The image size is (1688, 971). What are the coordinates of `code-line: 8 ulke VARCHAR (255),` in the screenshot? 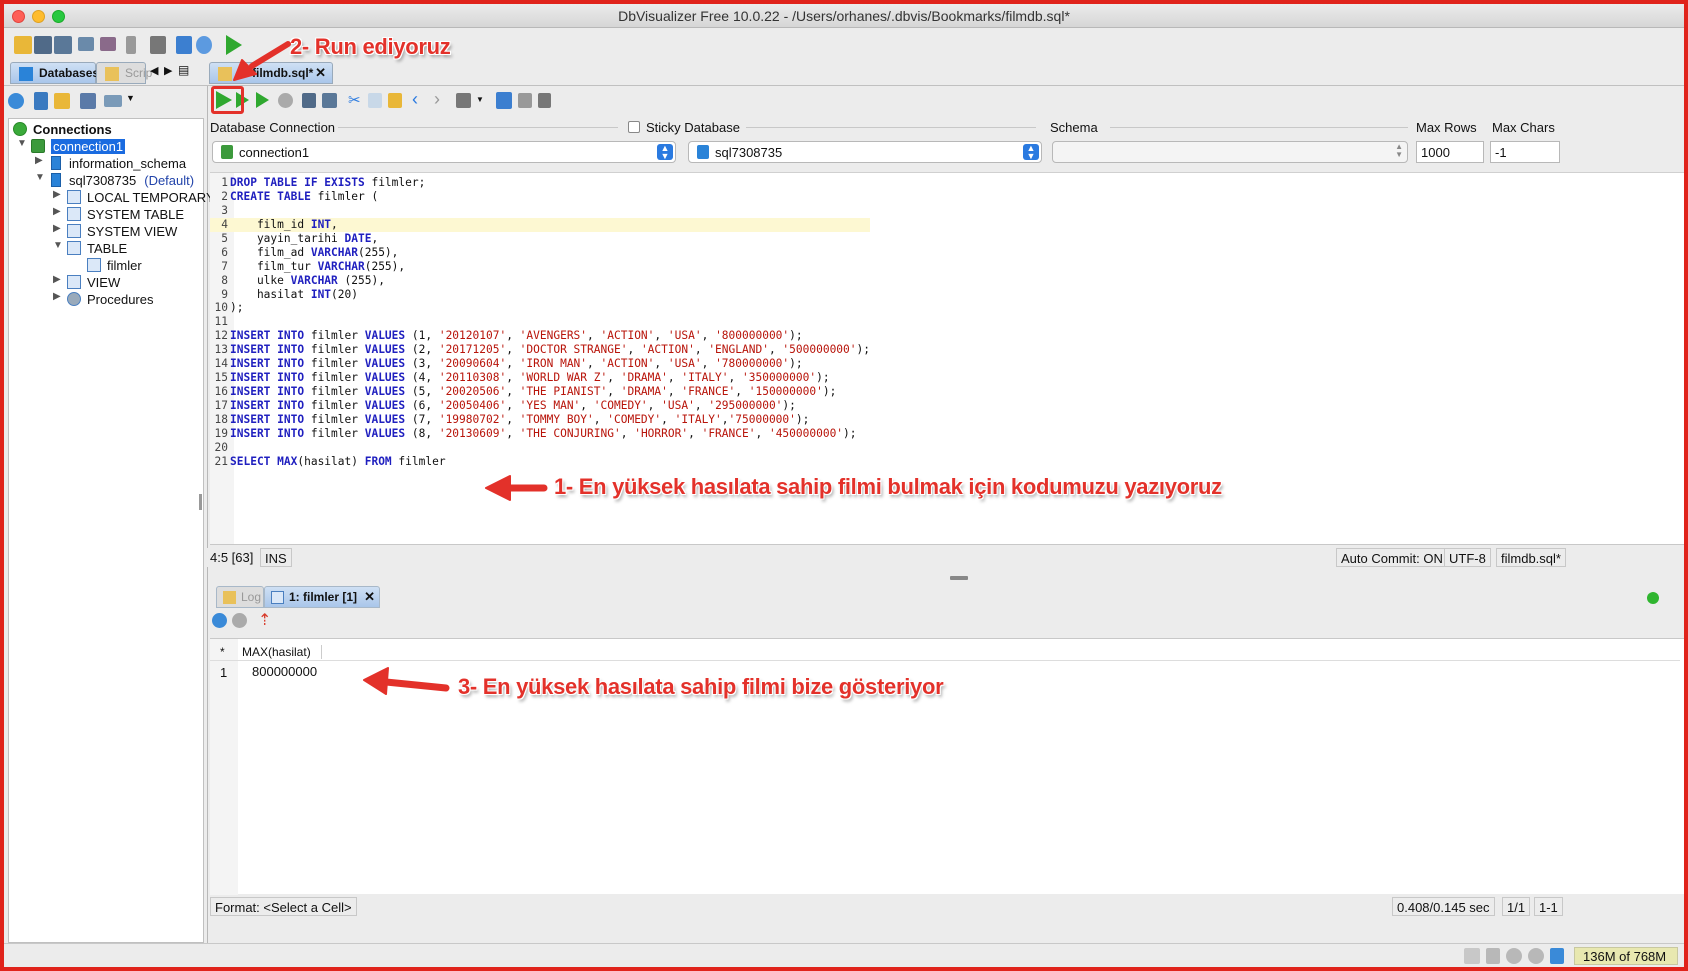 It's located at (540, 281).